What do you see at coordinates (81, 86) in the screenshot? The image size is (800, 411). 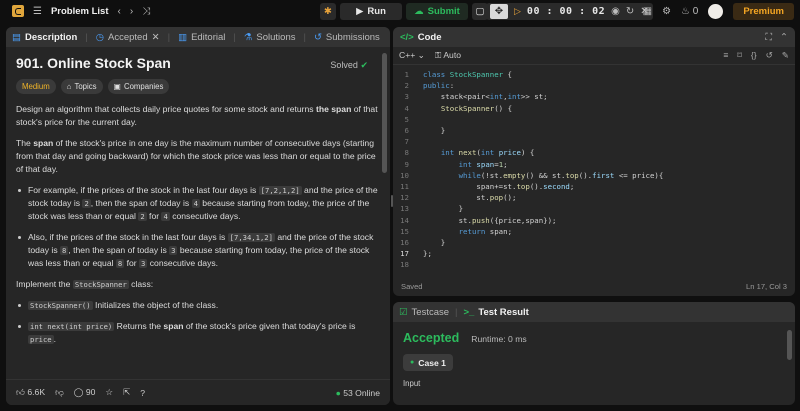 I see `topics-chip: ⌂ Topics` at bounding box center [81, 86].